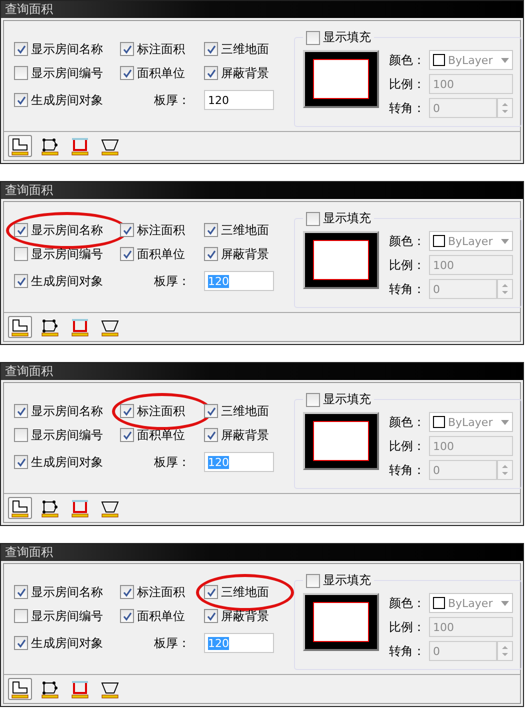 This screenshot has width=528, height=709. I want to click on checkbox-label: 显示房间编号, so click(67, 616).